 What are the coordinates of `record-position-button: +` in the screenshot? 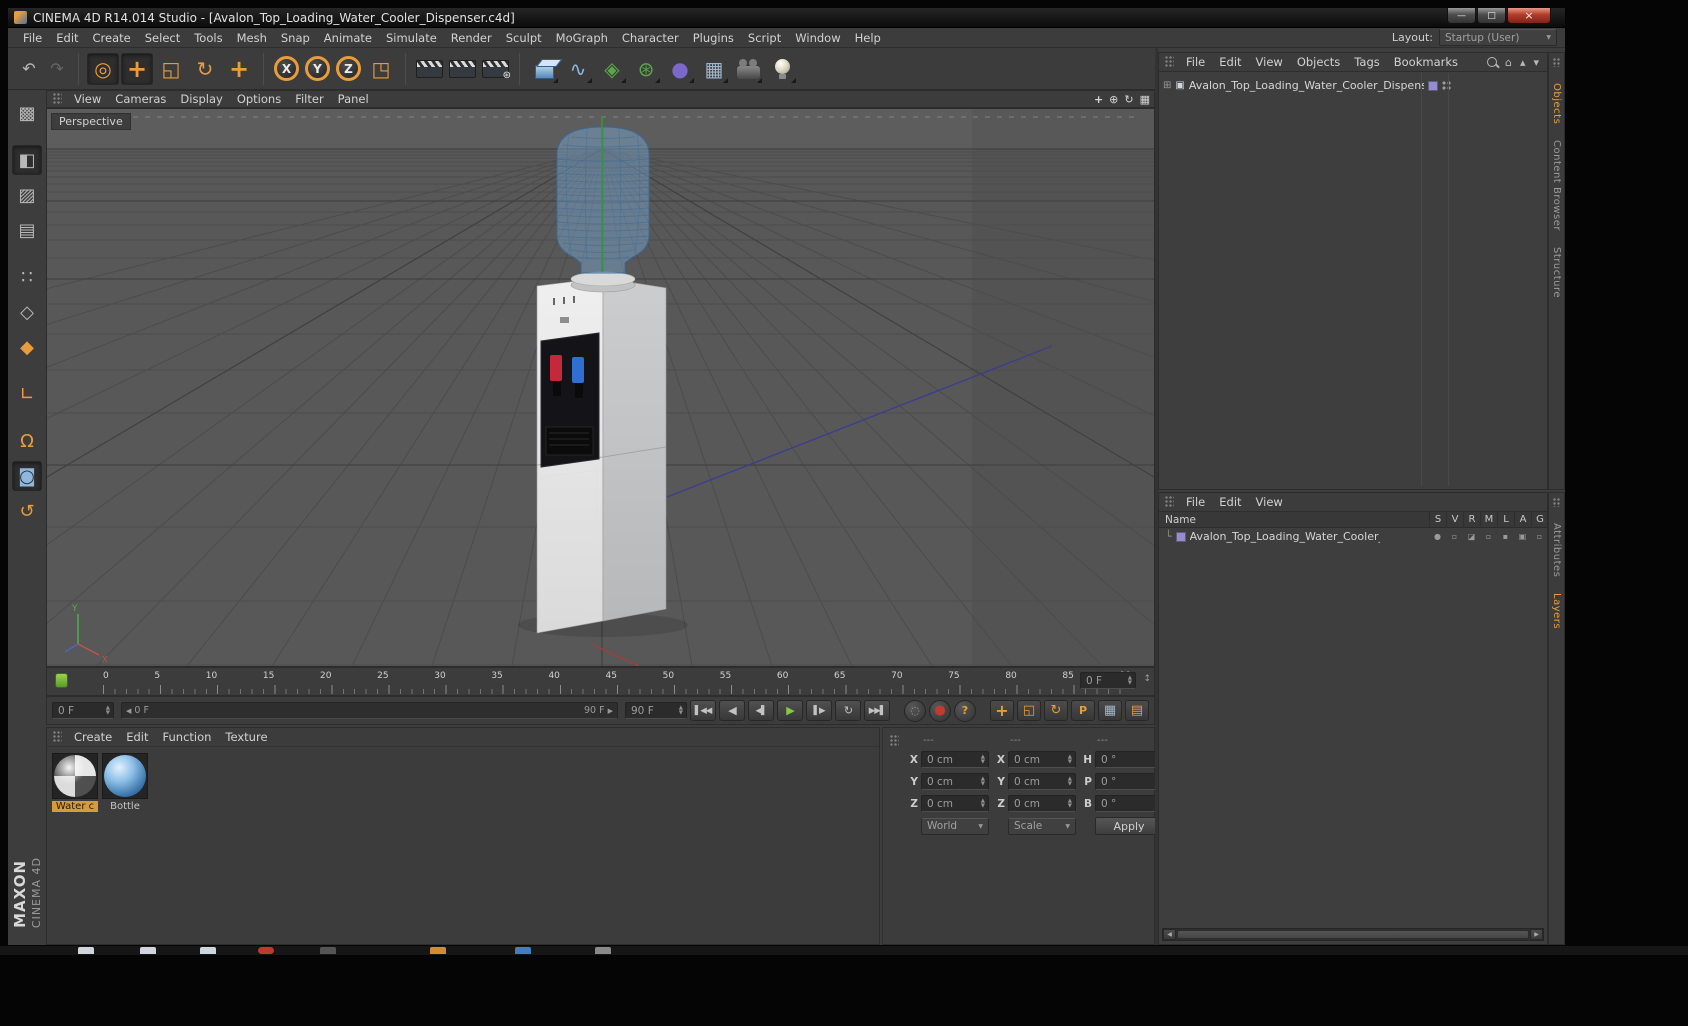 It's located at (1002, 710).